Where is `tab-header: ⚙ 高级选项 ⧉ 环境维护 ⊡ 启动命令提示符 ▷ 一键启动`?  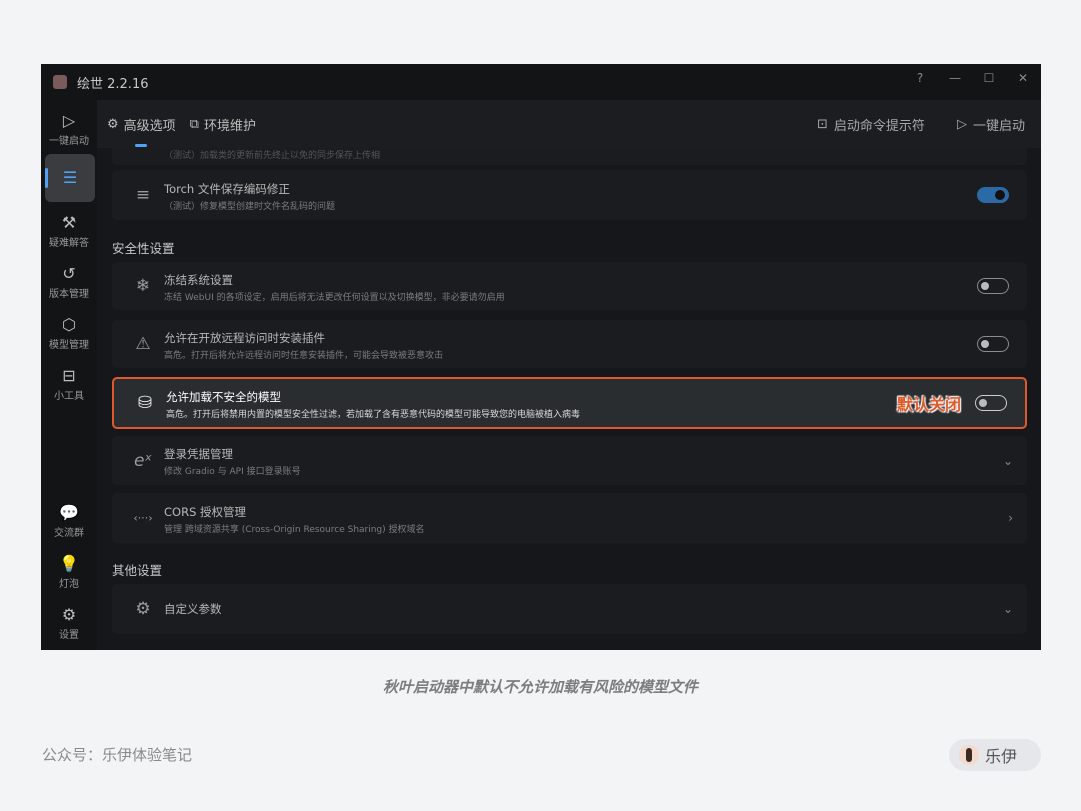
tab-header: ⚙ 高级选项 ⧉ 环境维护 ⊡ 启动命令提示符 ▷ 一键启动 is located at coordinates (569, 124).